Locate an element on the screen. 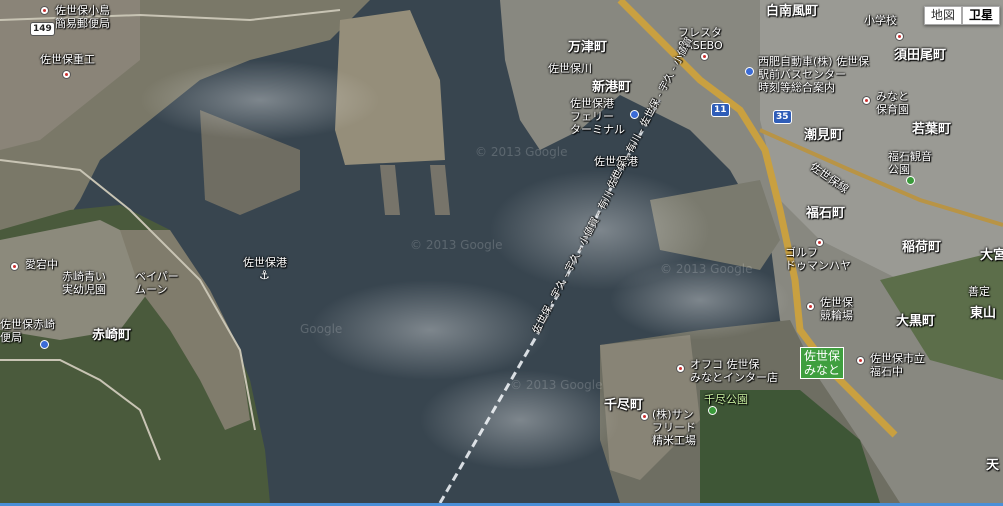 This screenshot has height=506, width=1003. golf-icon is located at coordinates (819, 242).